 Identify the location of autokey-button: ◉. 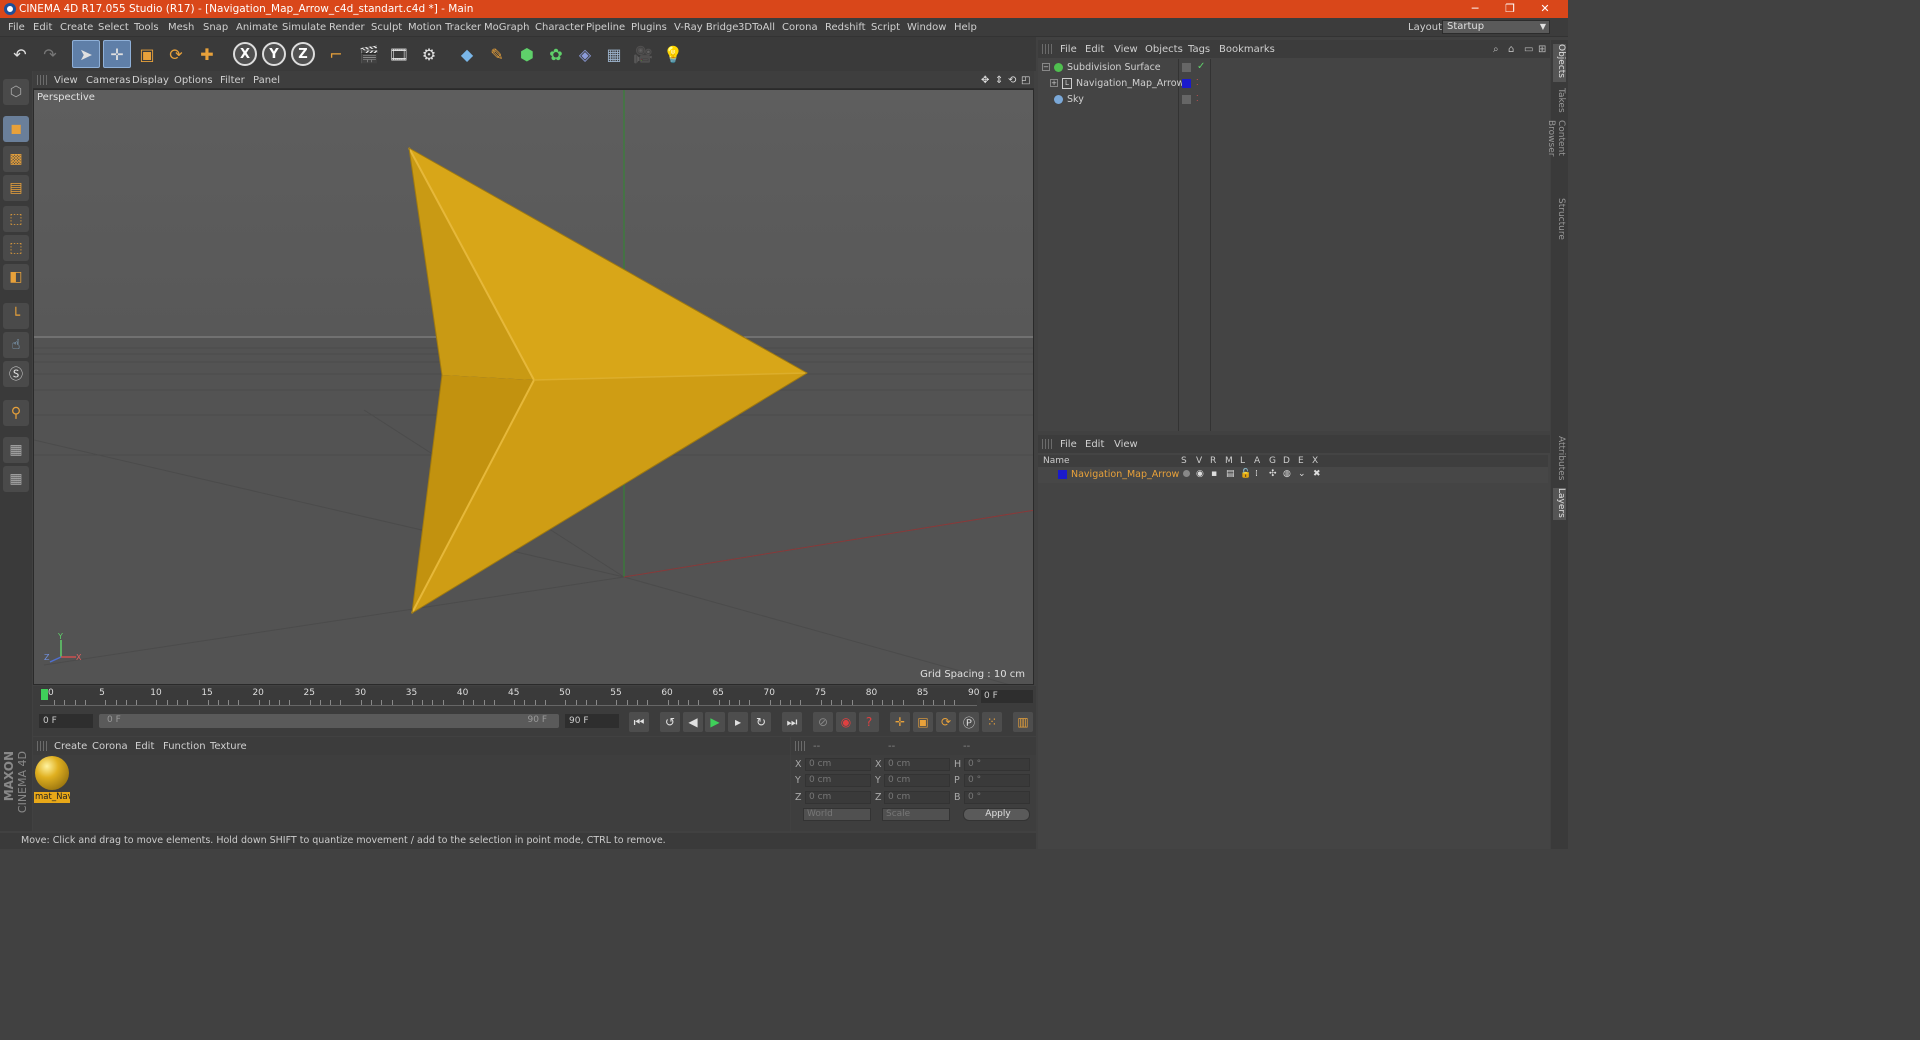
(846, 722).